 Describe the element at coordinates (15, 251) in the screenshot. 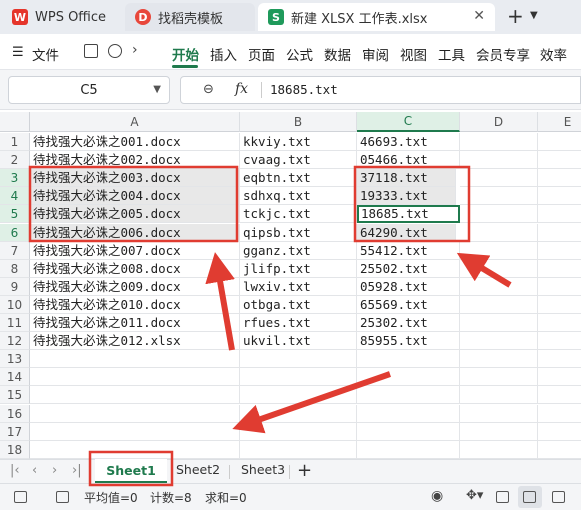

I see `row-header: 7` at that location.